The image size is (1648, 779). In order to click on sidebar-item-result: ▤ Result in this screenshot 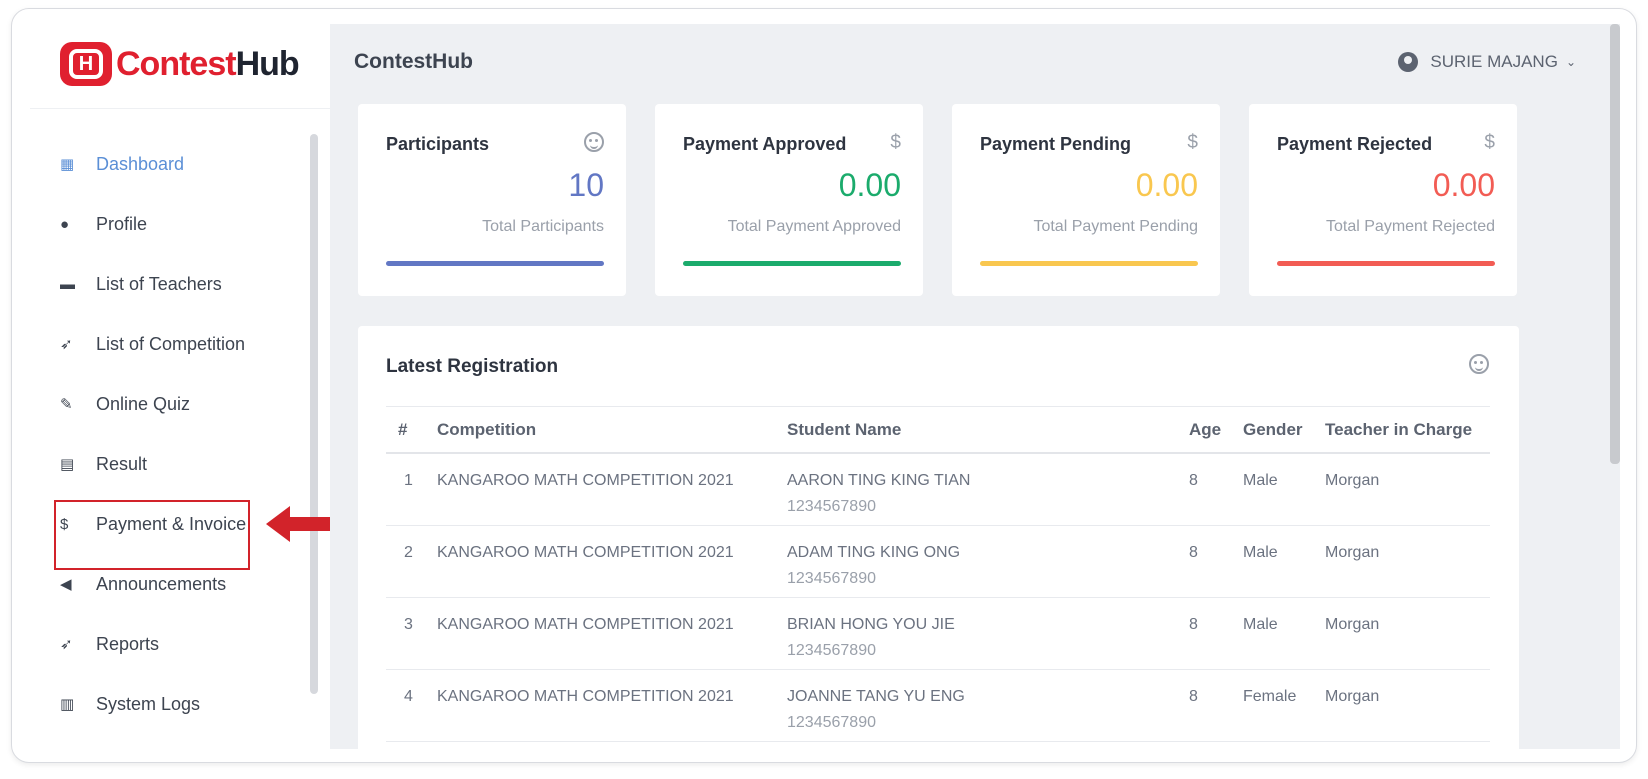, I will do `click(185, 464)`.